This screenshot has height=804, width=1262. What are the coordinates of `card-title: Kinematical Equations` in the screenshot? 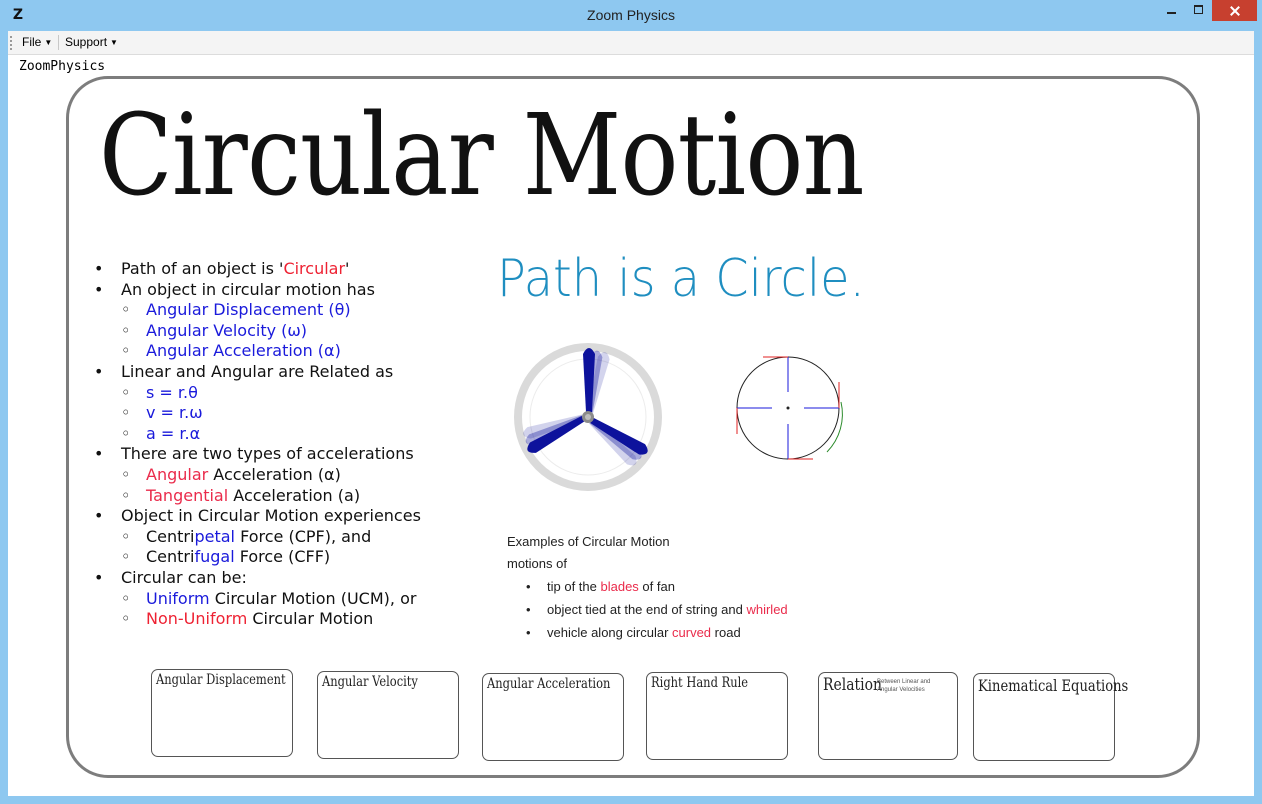 It's located at (1053, 685).